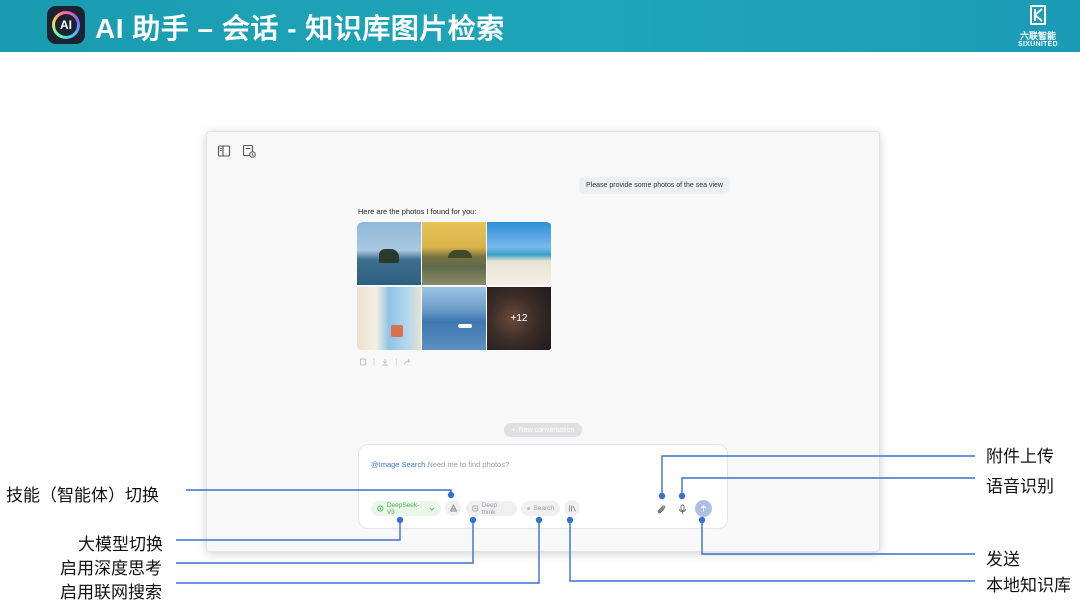 The image size is (1080, 607). What do you see at coordinates (818, 475) in the screenshot?
I see `attachment-connector` at bounding box center [818, 475].